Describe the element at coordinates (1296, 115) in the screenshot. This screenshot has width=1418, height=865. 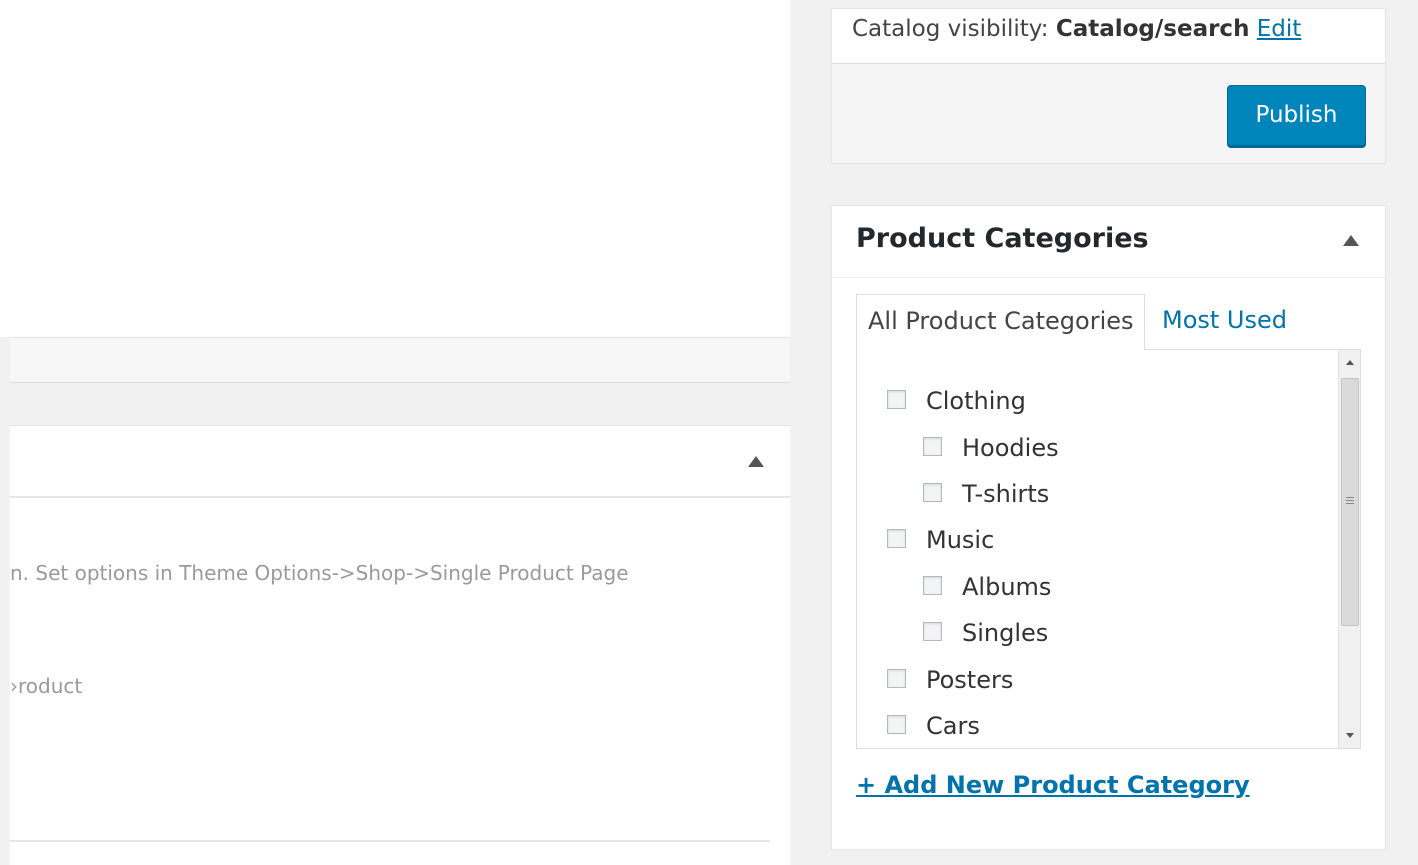
I see `publish-button: Publish` at that location.